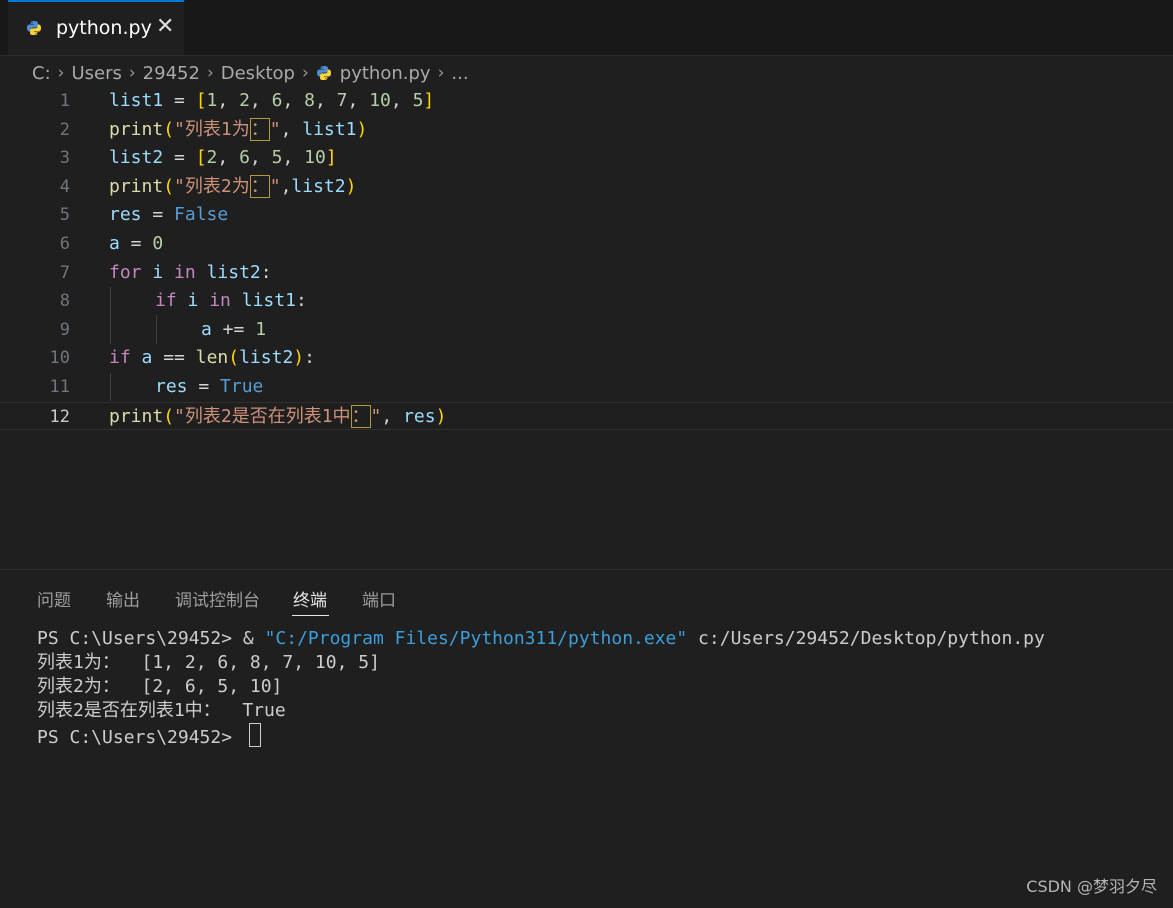  I want to click on code-text: res = False, so click(169, 215).